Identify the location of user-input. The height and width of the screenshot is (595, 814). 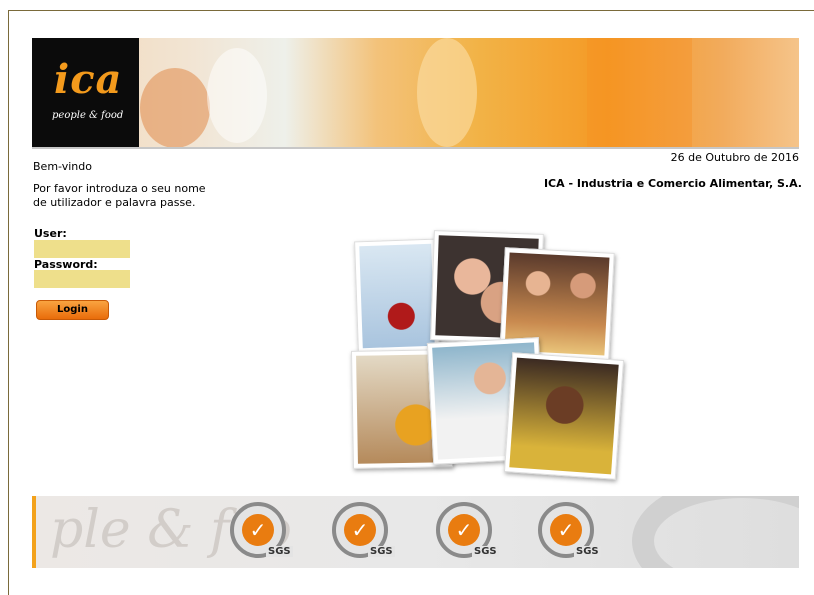
(82, 249).